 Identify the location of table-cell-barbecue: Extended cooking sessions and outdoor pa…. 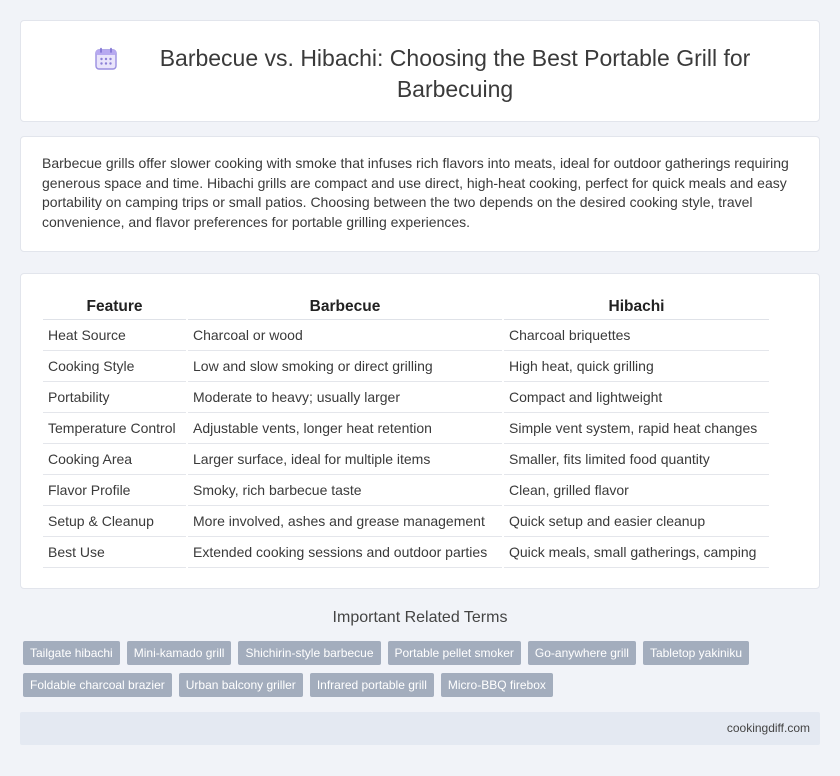
(344, 552).